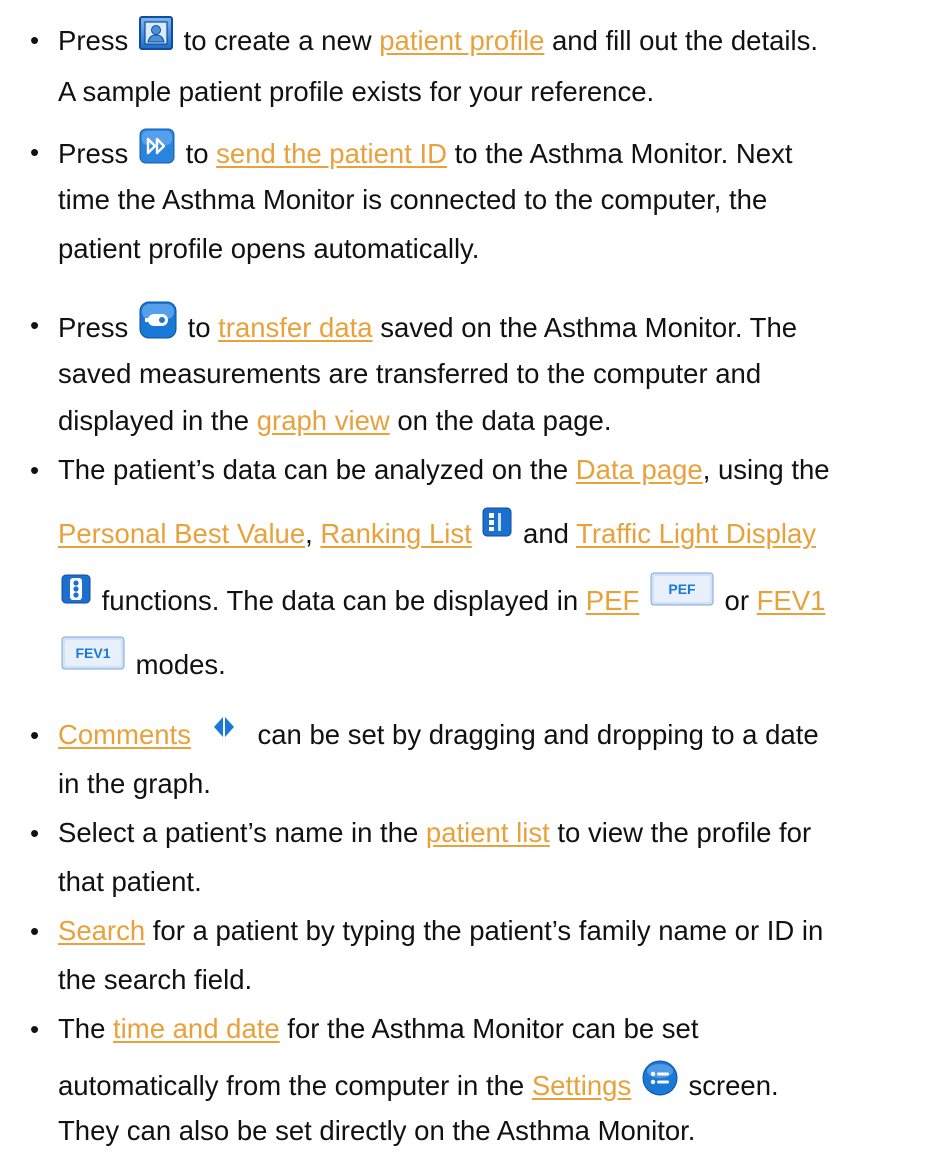  What do you see at coordinates (340, 600) in the screenshot?
I see `body-text: functions. The data can be displayed in` at bounding box center [340, 600].